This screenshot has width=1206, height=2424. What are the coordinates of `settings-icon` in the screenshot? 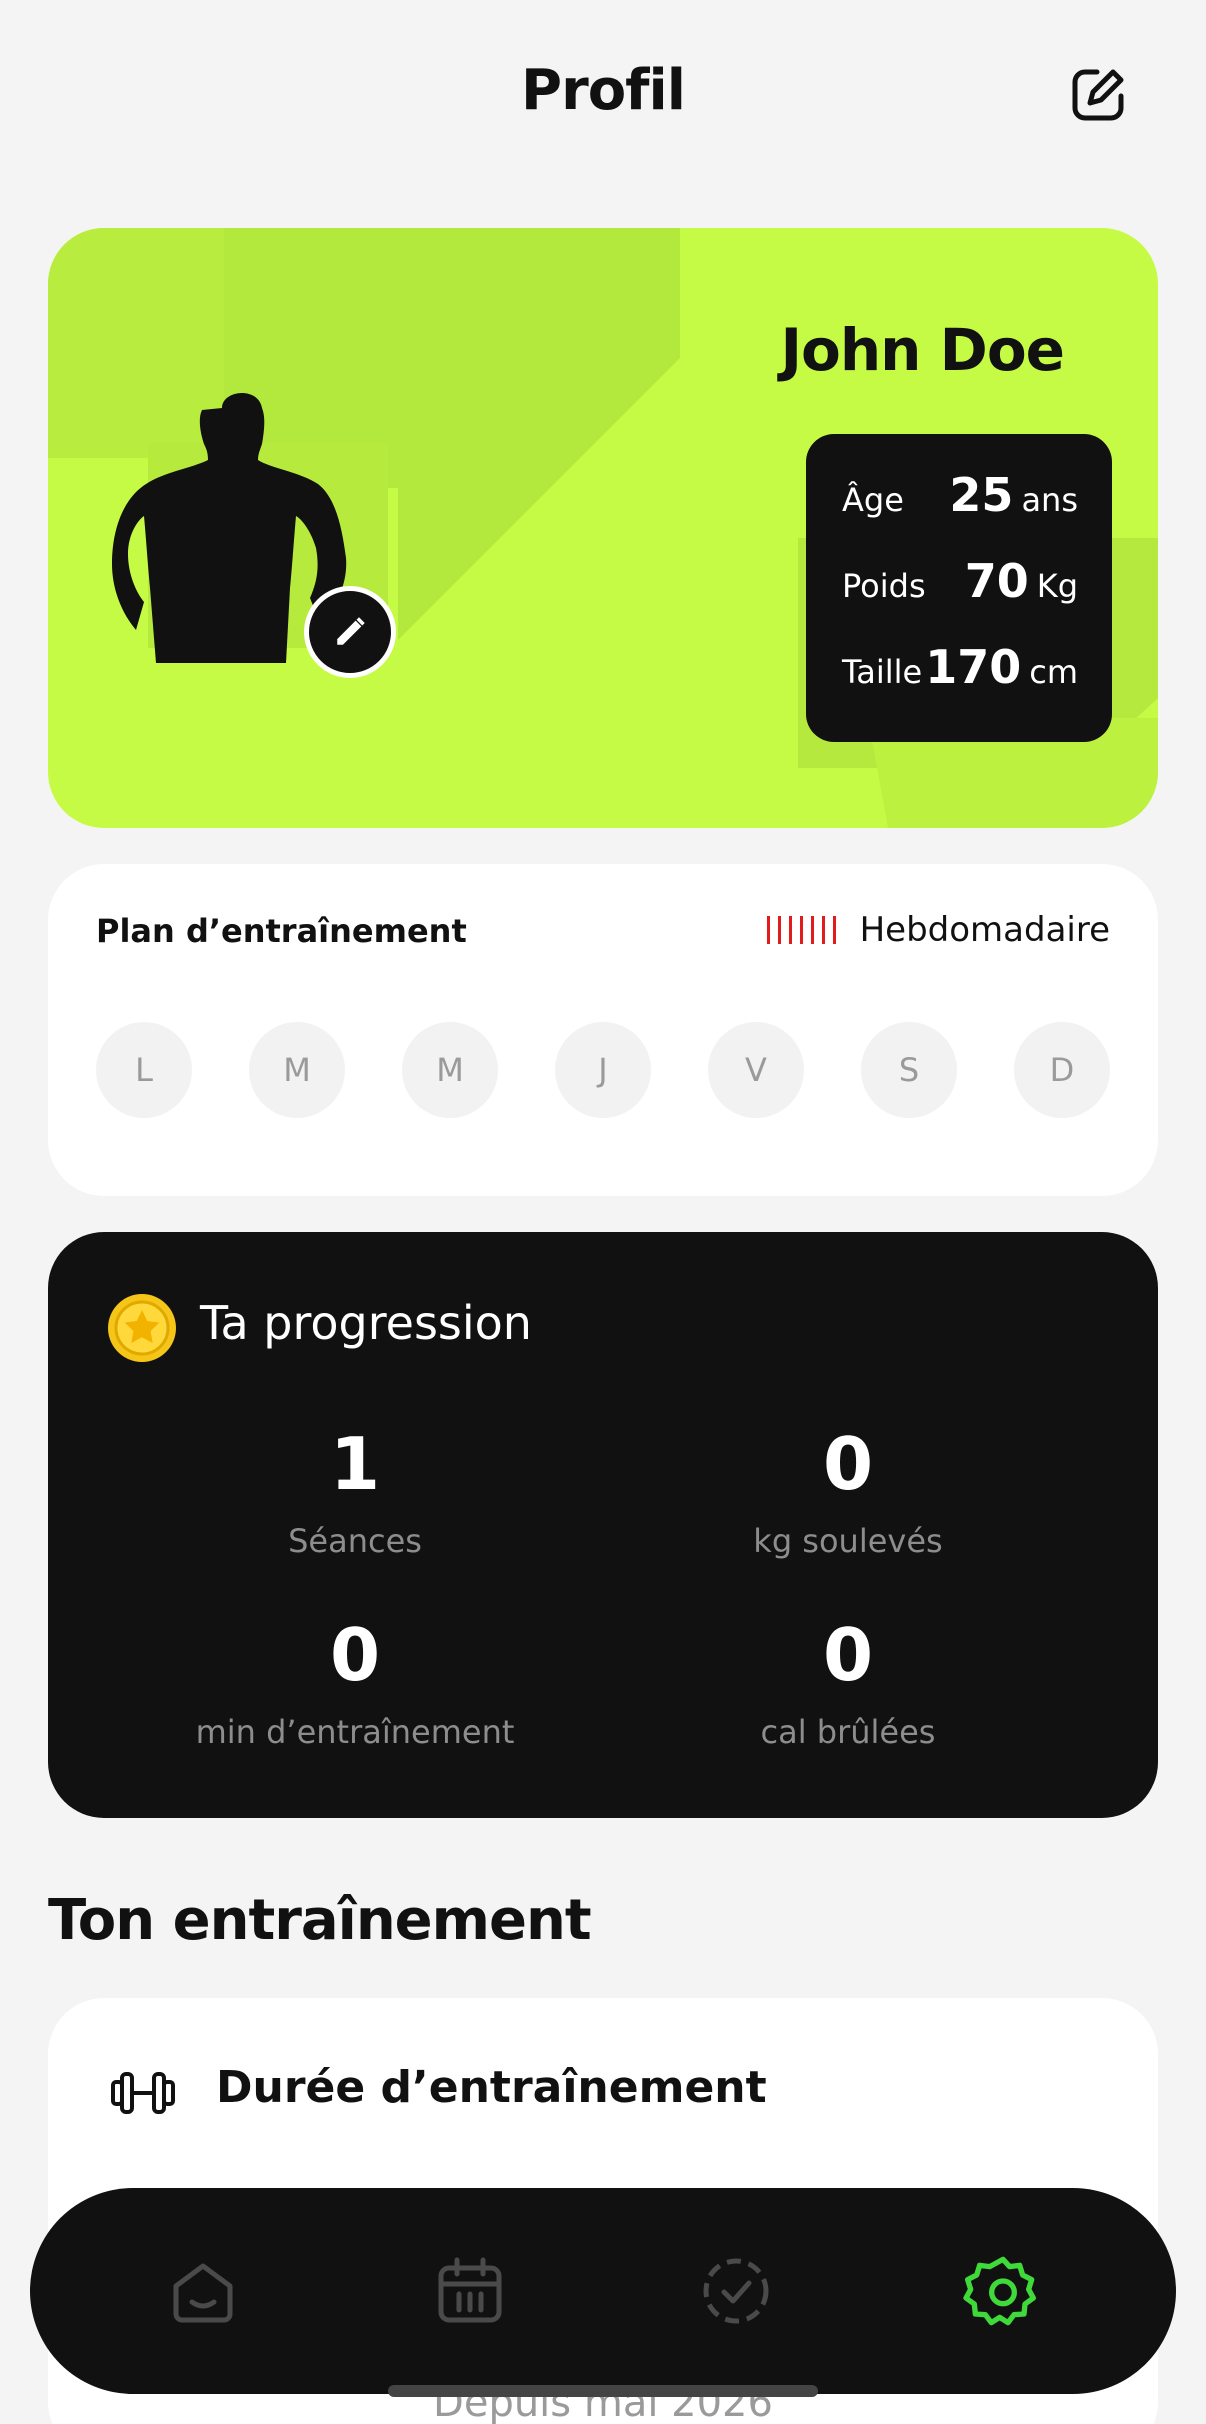 It's located at (999, 2291).